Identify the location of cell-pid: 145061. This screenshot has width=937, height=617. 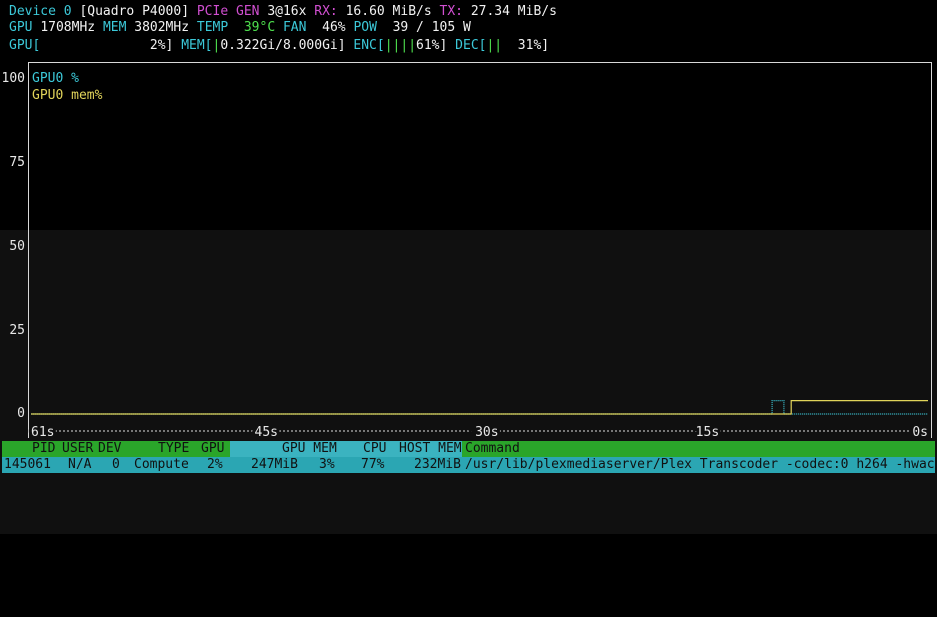
(27, 464).